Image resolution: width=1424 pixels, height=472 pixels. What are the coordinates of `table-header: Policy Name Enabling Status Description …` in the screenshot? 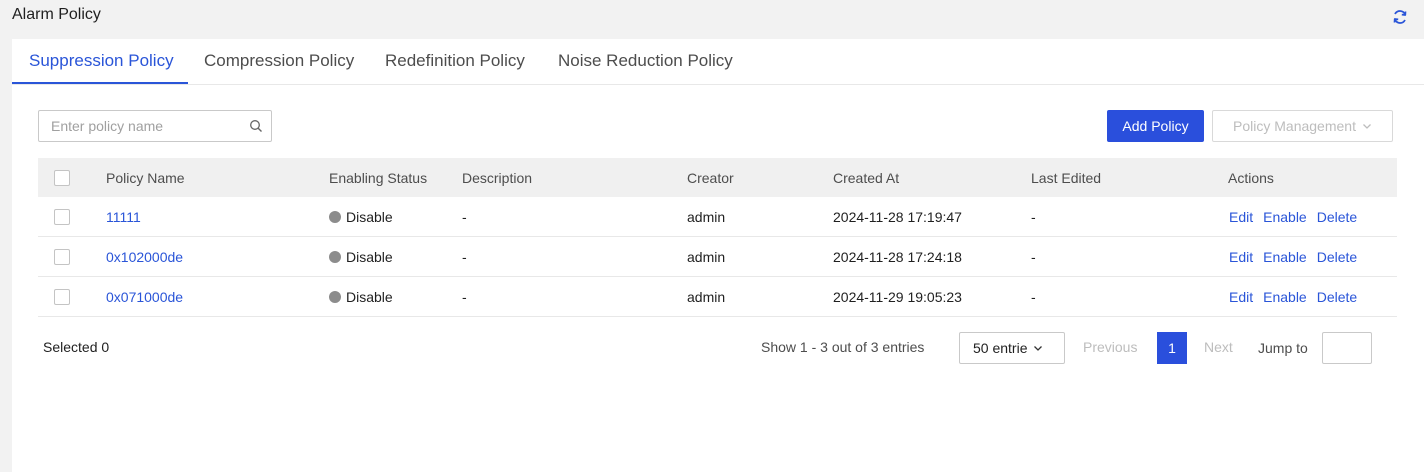 It's located at (717, 177).